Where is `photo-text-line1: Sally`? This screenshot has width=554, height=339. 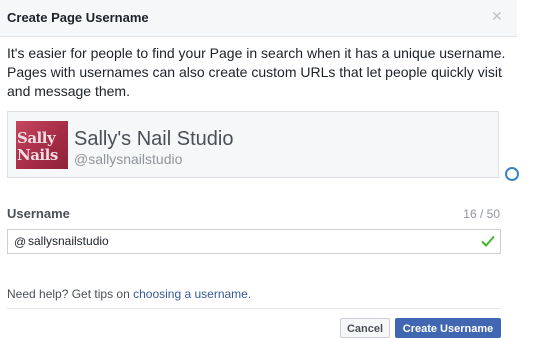
photo-text-line1: Sally is located at coordinates (36, 138).